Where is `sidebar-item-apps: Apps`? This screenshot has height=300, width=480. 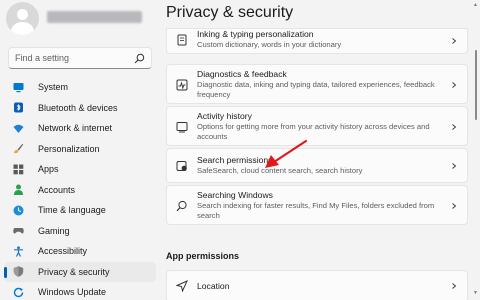
sidebar-item-apps: Apps is located at coordinates (80, 169).